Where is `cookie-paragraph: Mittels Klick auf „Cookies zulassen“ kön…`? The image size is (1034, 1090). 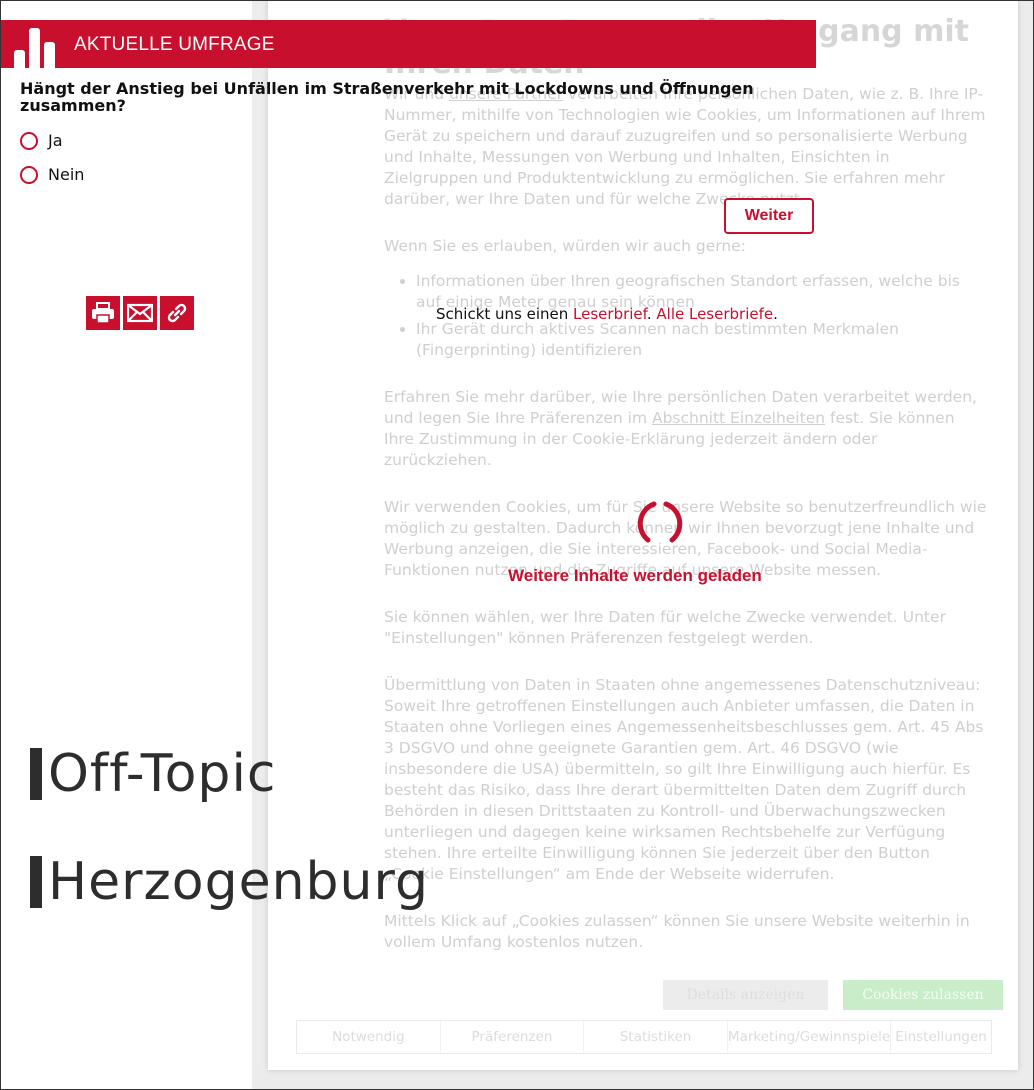
cookie-paragraph: Mittels Klick auf „Cookies zulassen“ kön… is located at coordinates (677, 931).